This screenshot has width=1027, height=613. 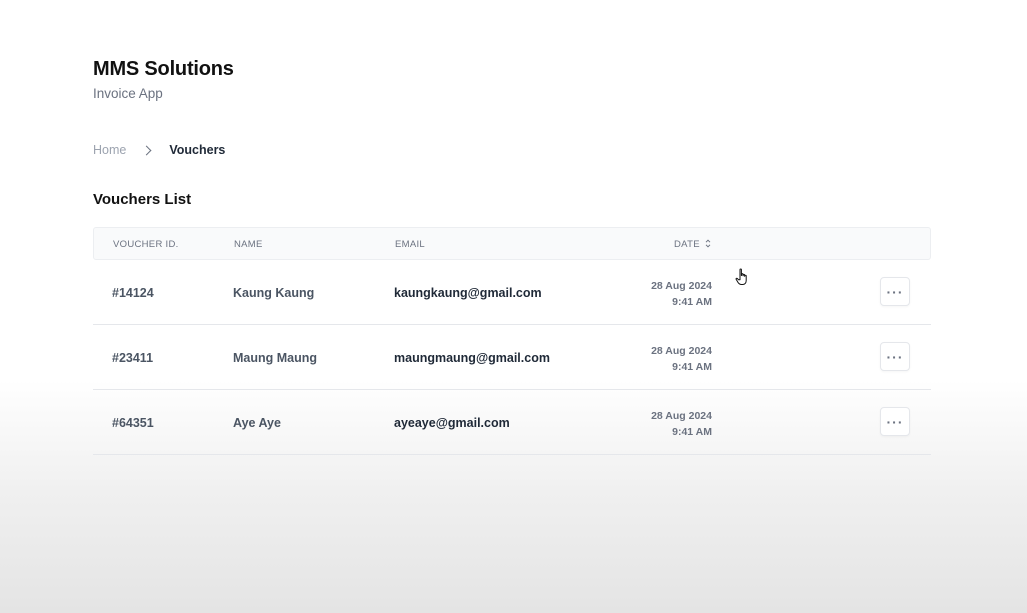 I want to click on sort-icon, so click(x=708, y=244).